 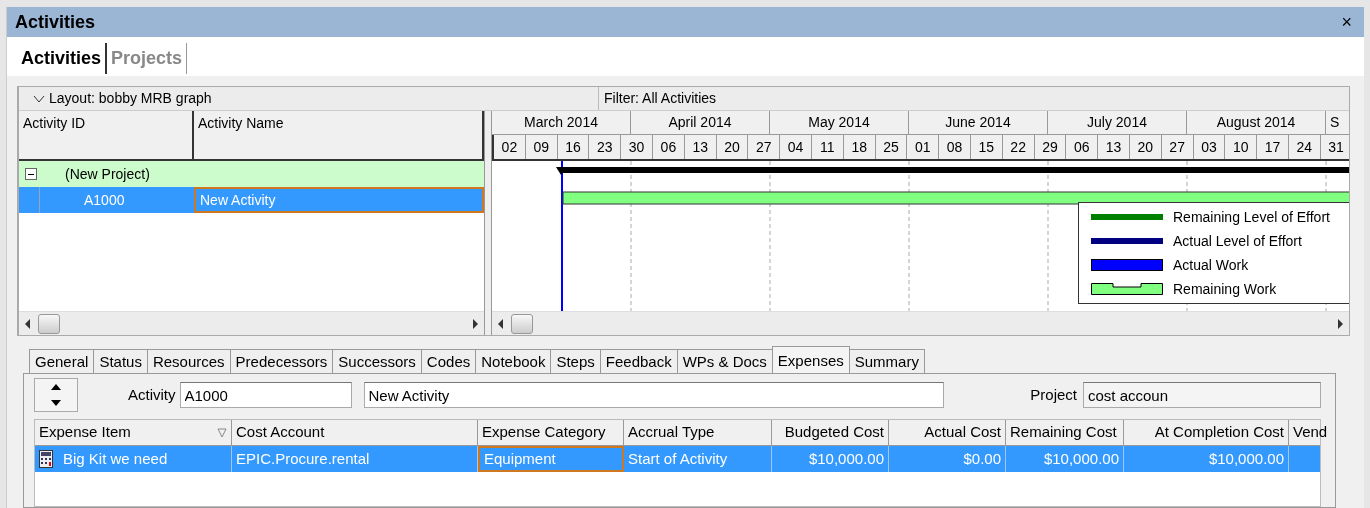 I want to click on month-label: April 2014, so click(x=700, y=122).